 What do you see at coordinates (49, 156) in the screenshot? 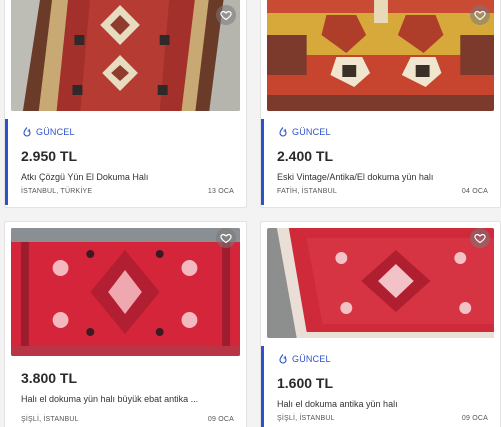
I see `listing-price: 2.950 TL` at bounding box center [49, 156].